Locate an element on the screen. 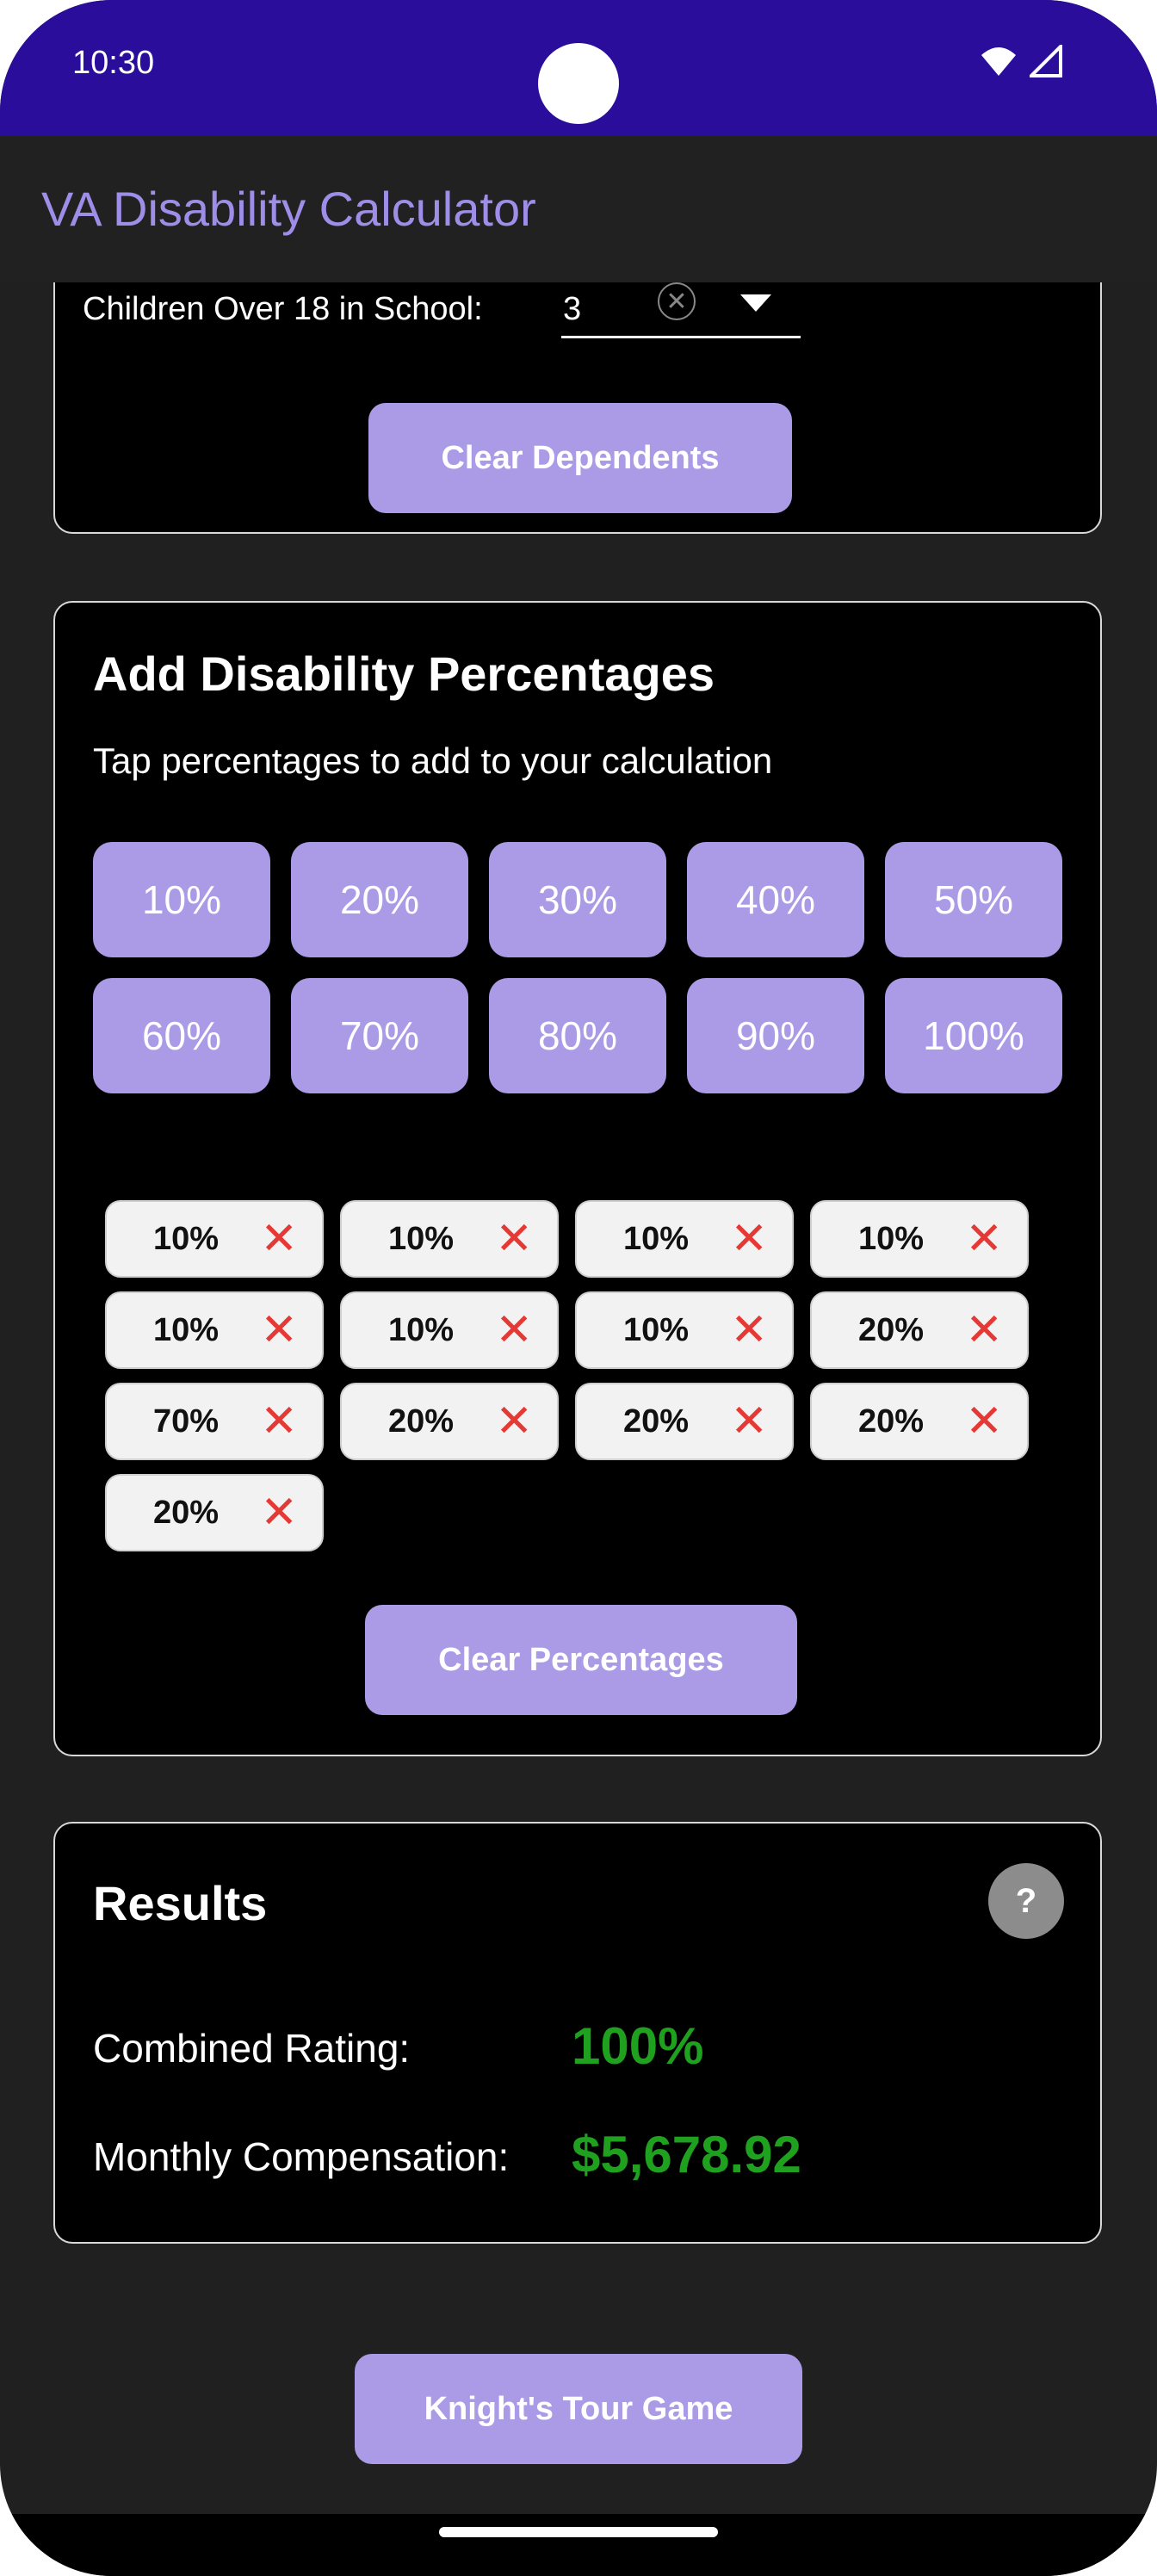 This screenshot has width=1157, height=2576. camera-cutout is located at coordinates (579, 83).